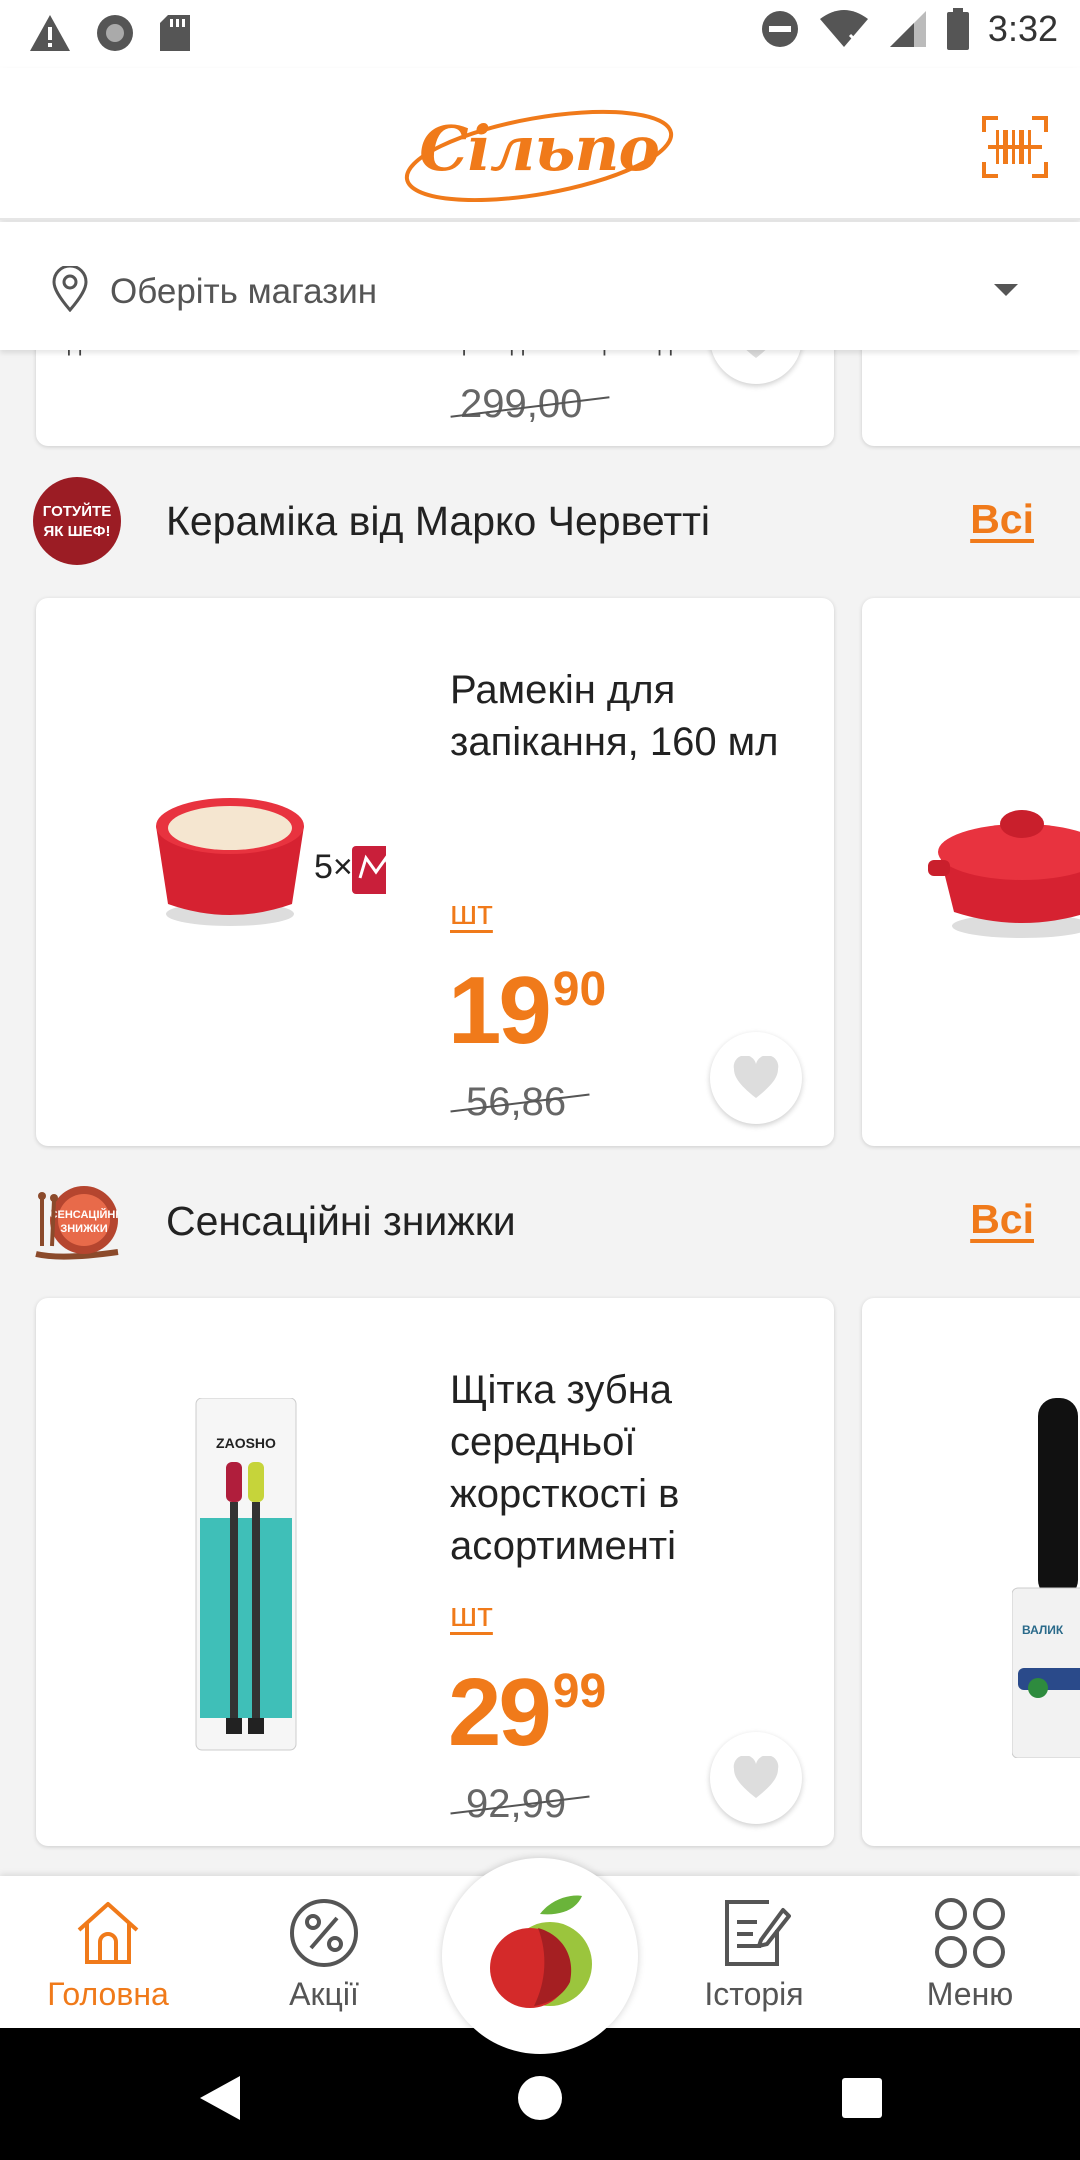  What do you see at coordinates (957, 29) in the screenshot?
I see `battery-icon` at bounding box center [957, 29].